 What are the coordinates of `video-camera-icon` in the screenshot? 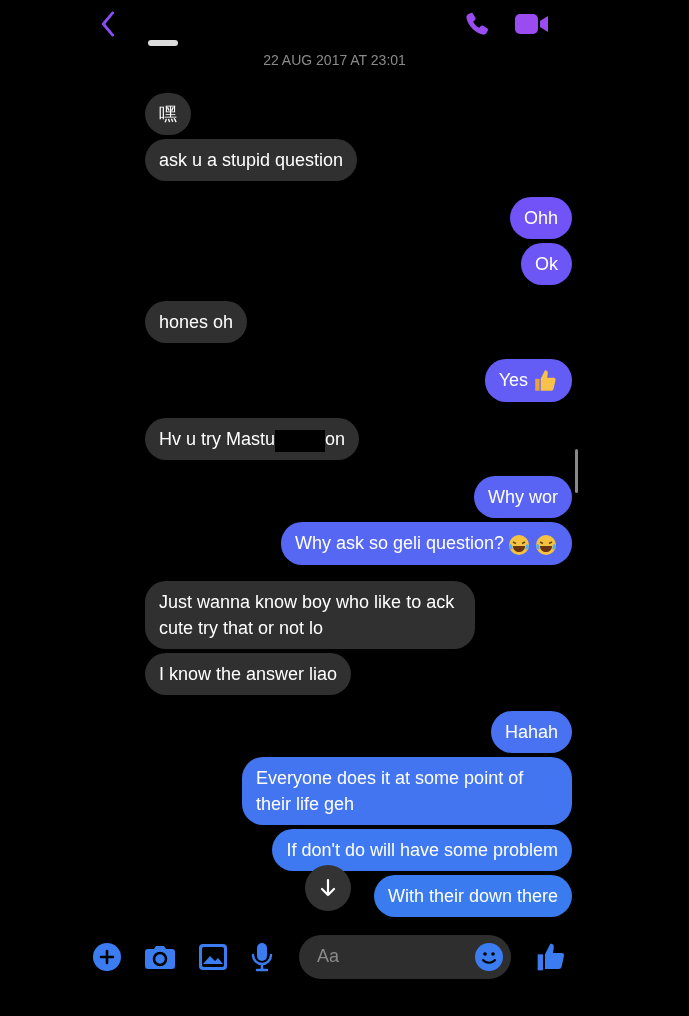 It's located at (532, 24).